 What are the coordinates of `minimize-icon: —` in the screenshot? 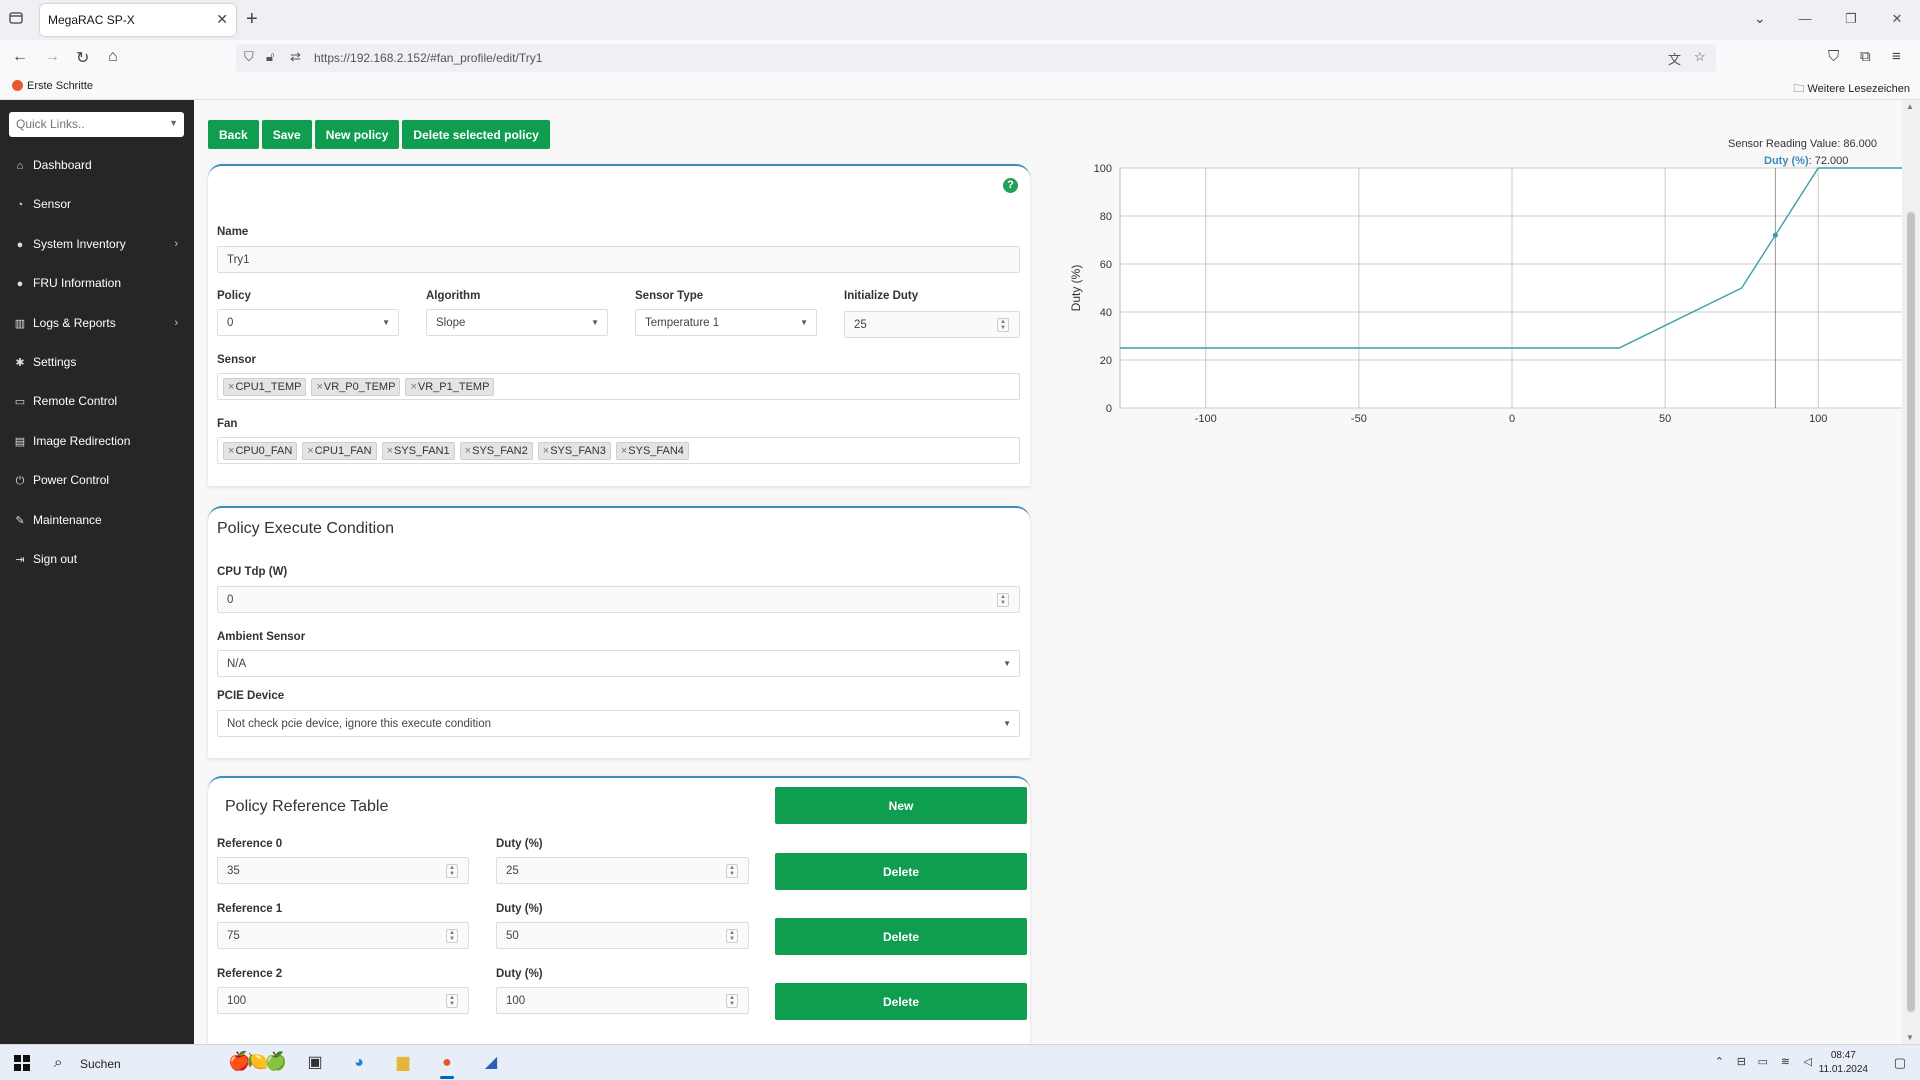 It's located at (1805, 20).